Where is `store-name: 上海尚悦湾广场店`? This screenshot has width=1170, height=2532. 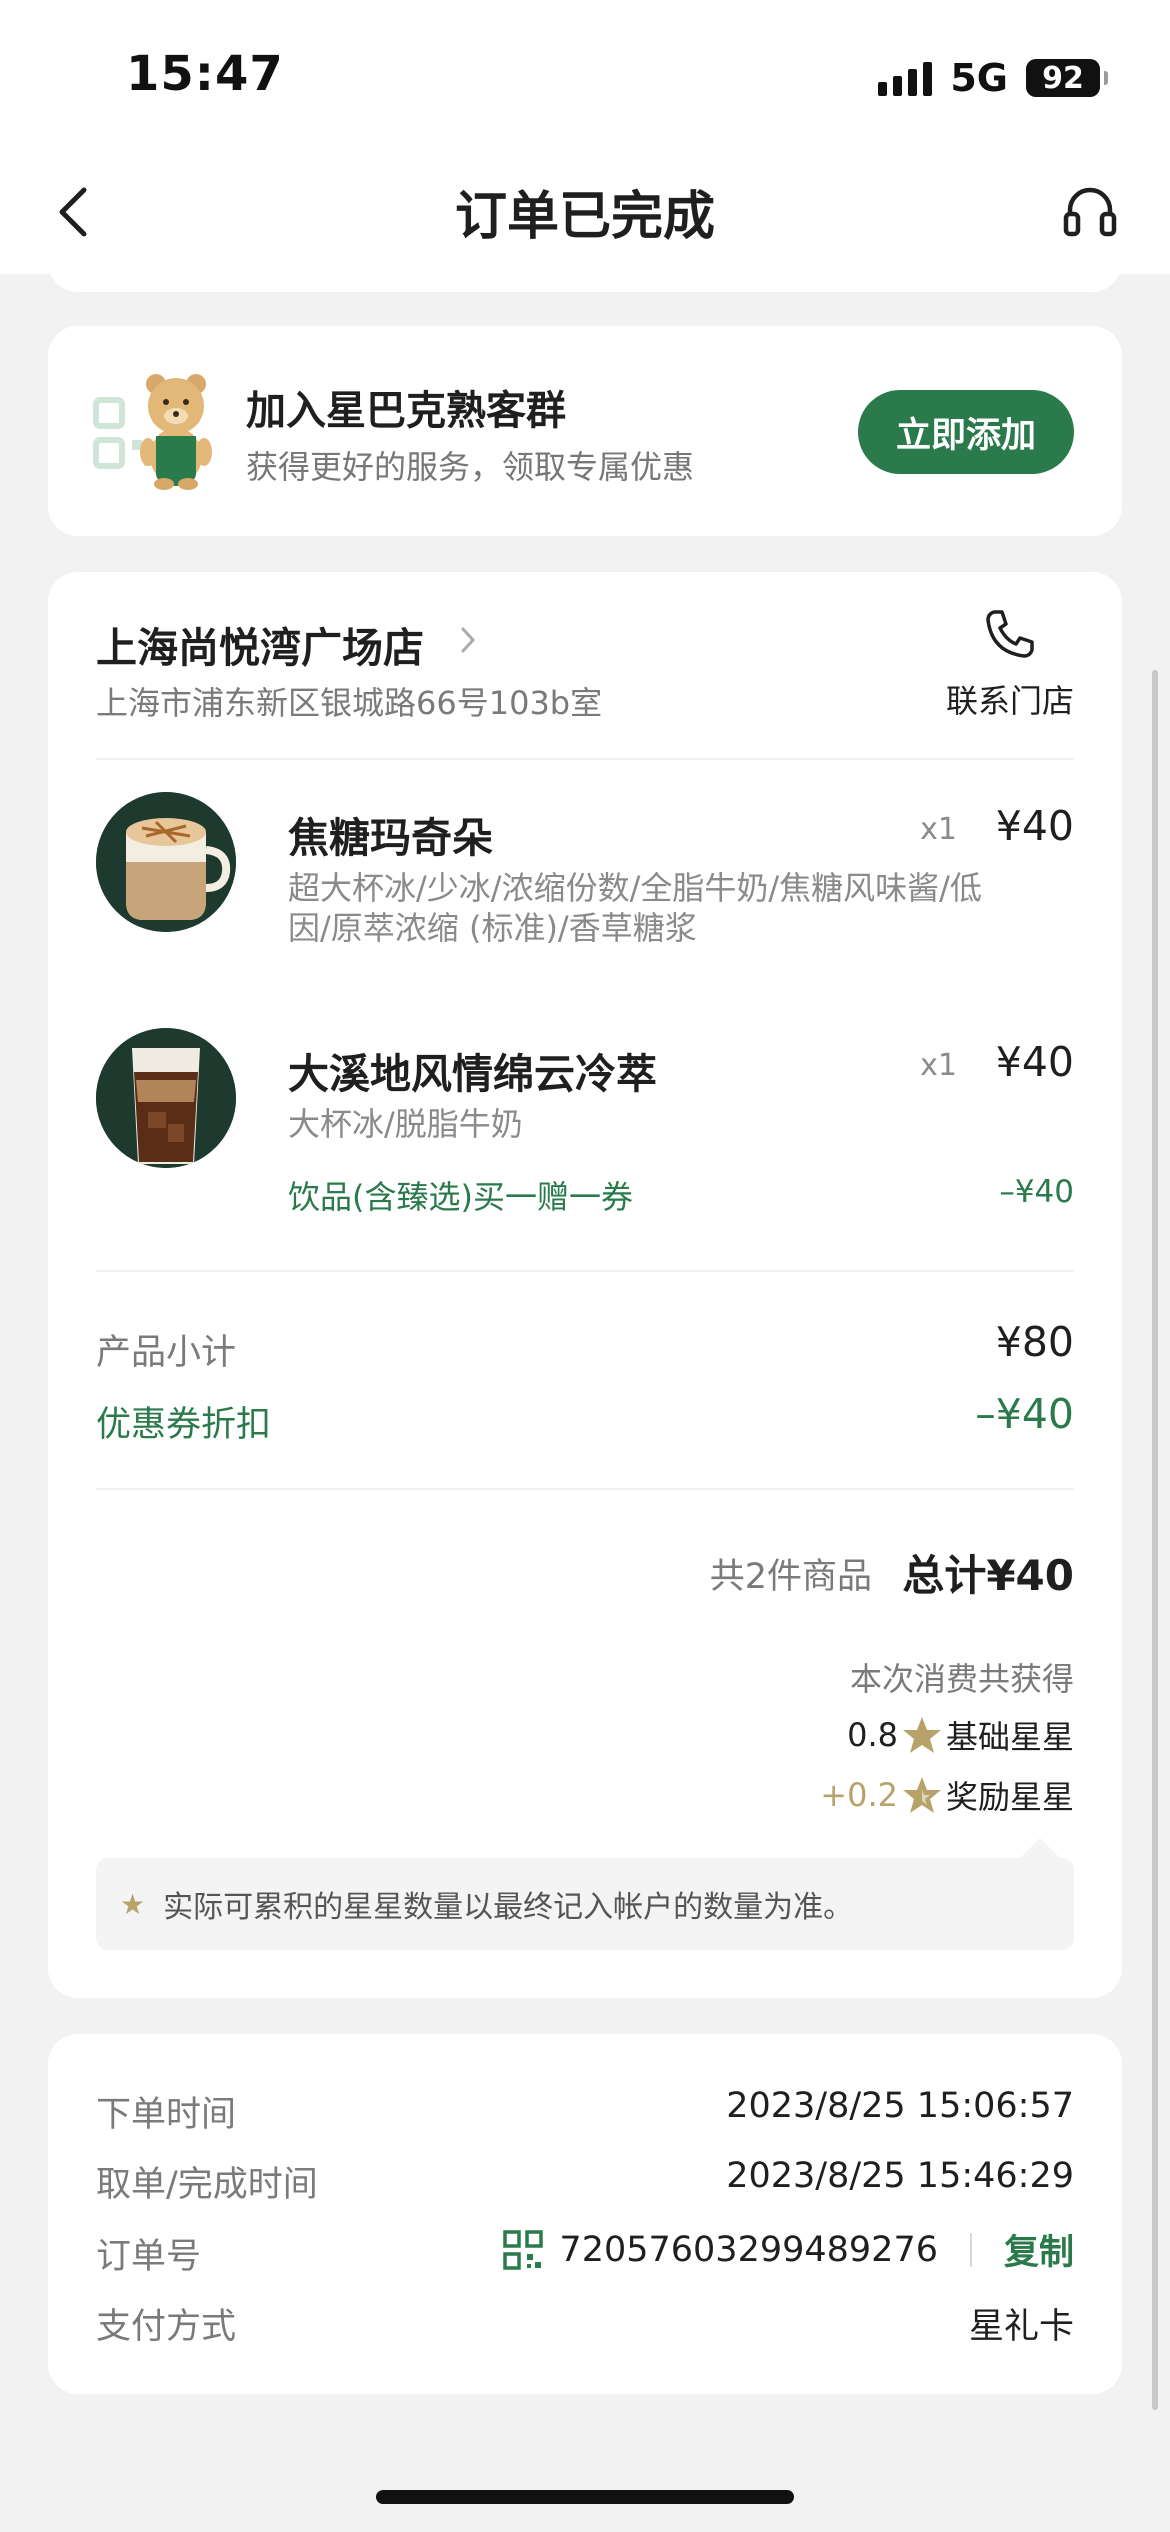 store-name: 上海尚悦湾广场店 is located at coordinates (260, 644).